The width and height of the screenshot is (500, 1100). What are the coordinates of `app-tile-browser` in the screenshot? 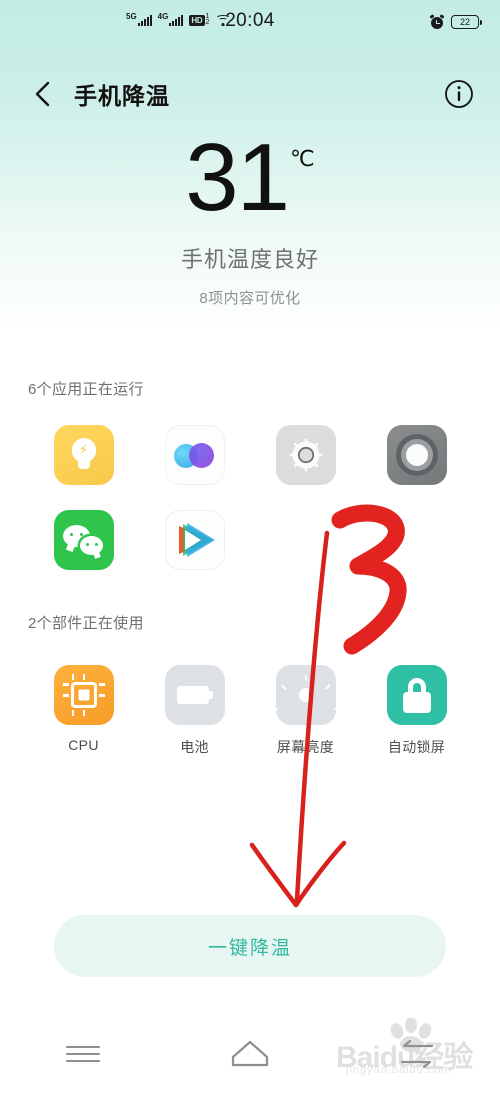 It's located at (194, 455).